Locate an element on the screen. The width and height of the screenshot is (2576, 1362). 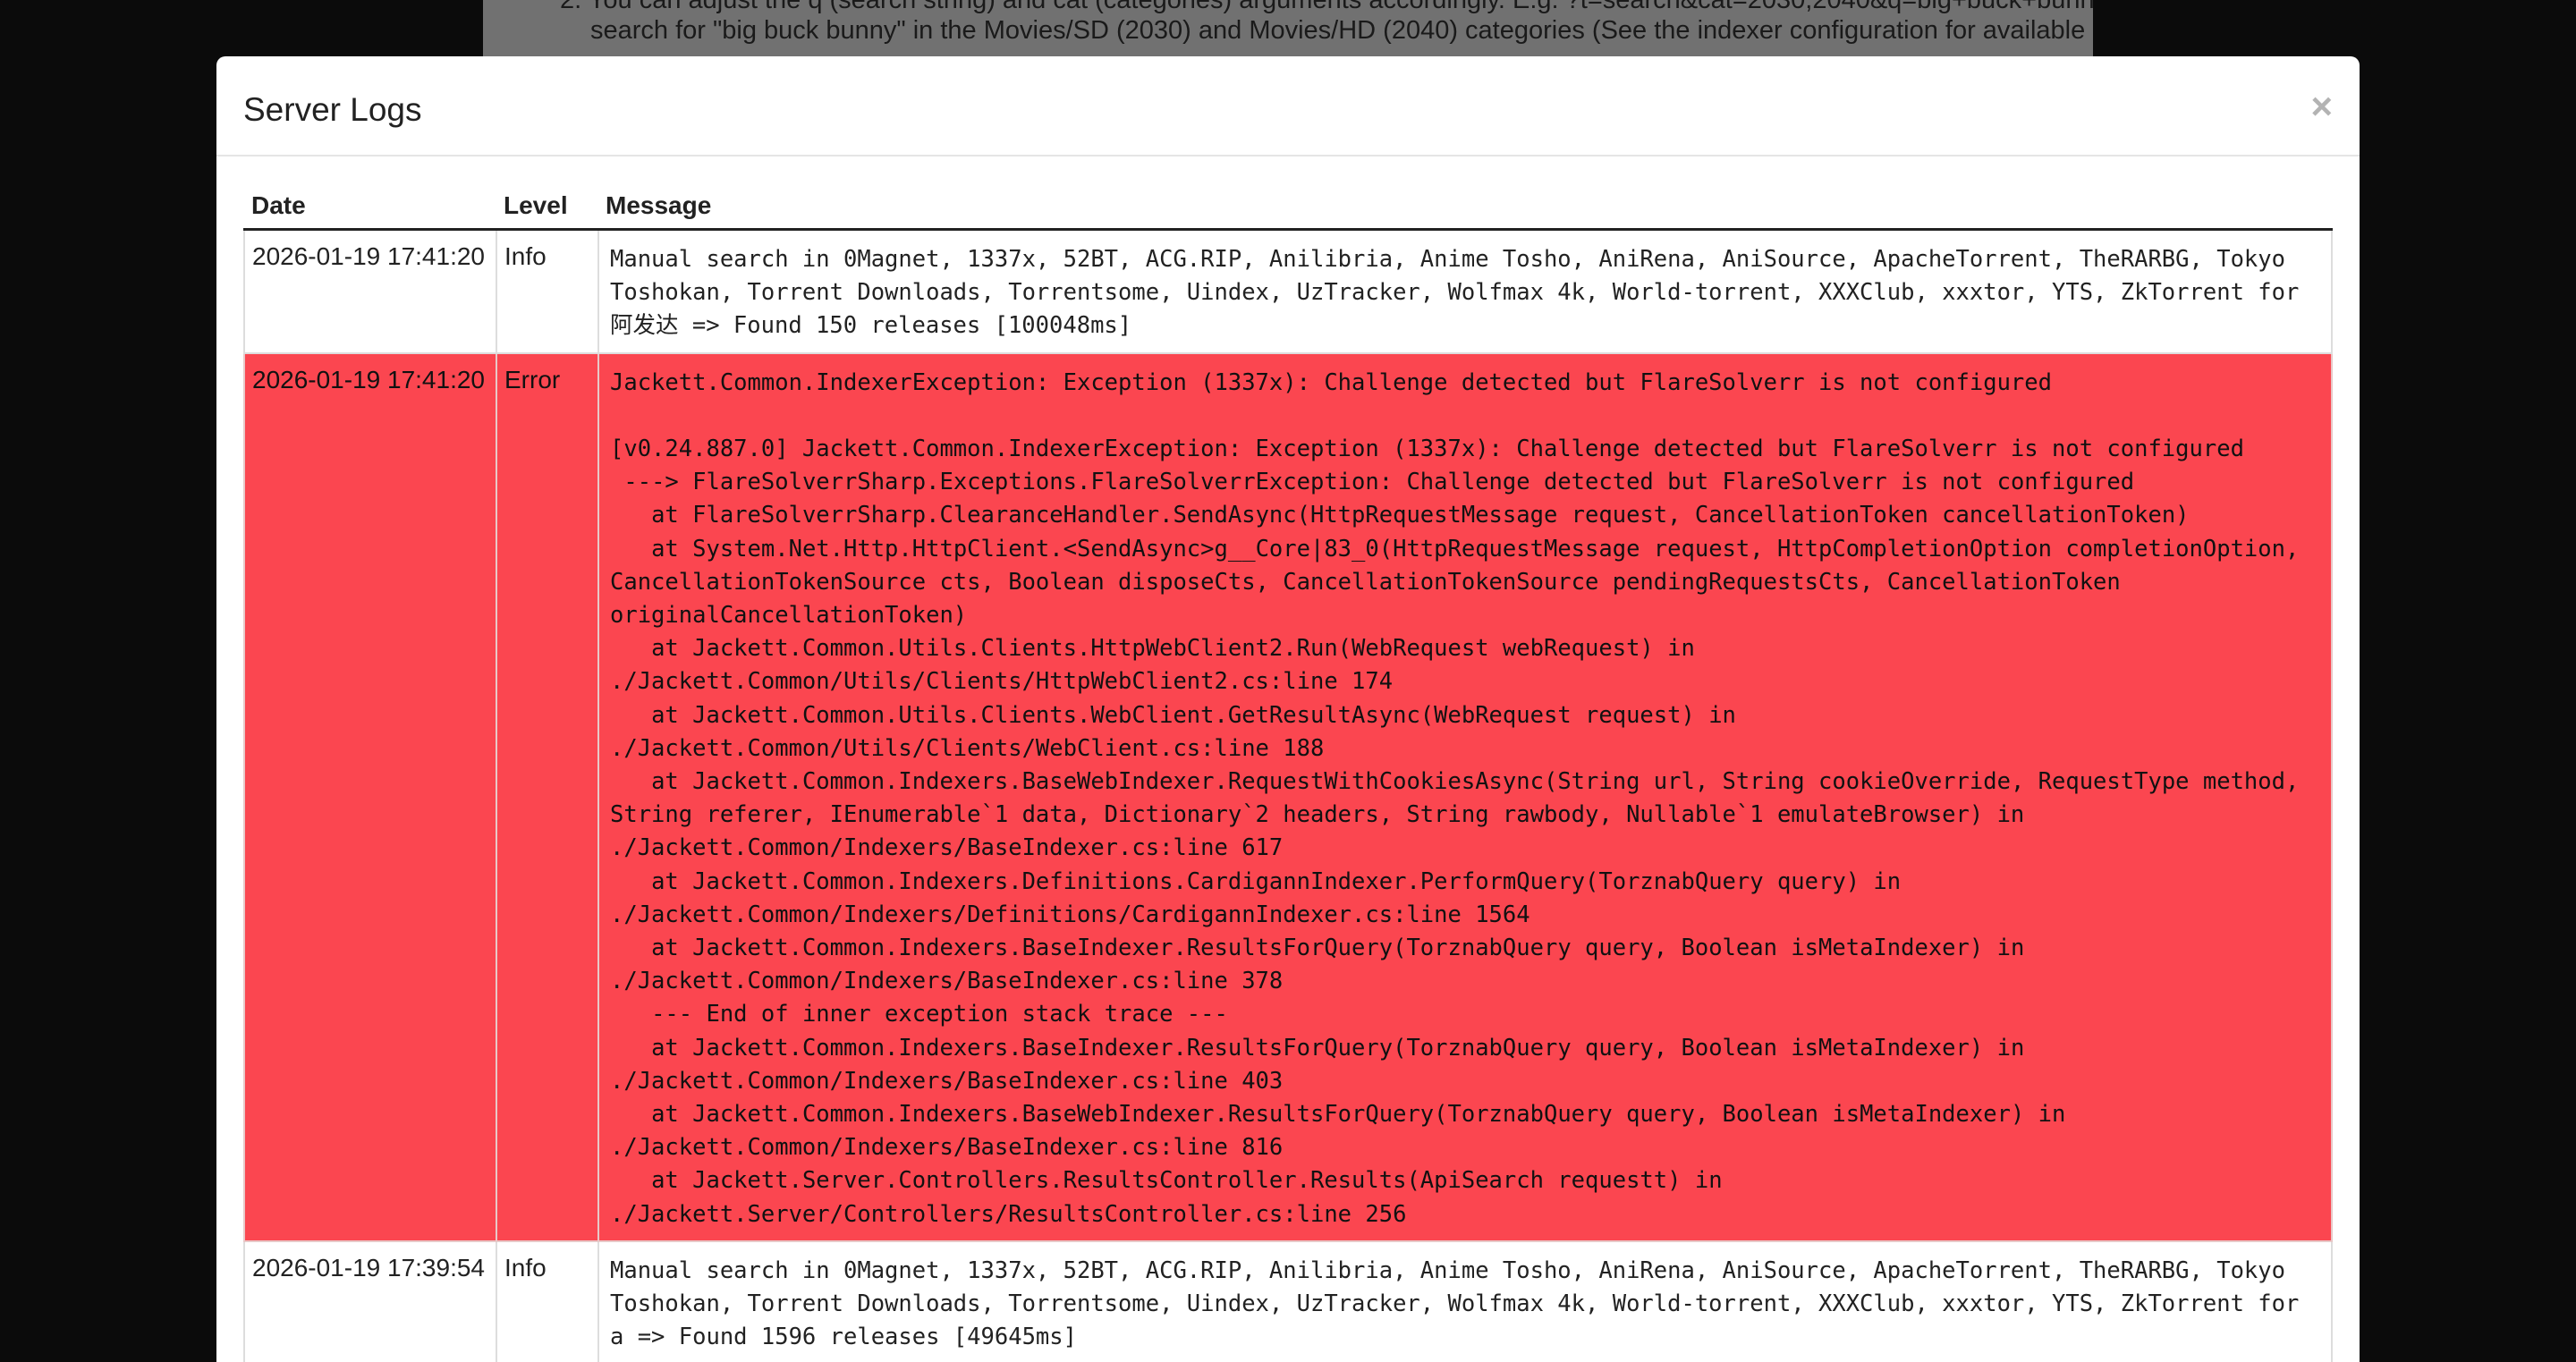
log-level: Error is located at coordinates (547, 796).